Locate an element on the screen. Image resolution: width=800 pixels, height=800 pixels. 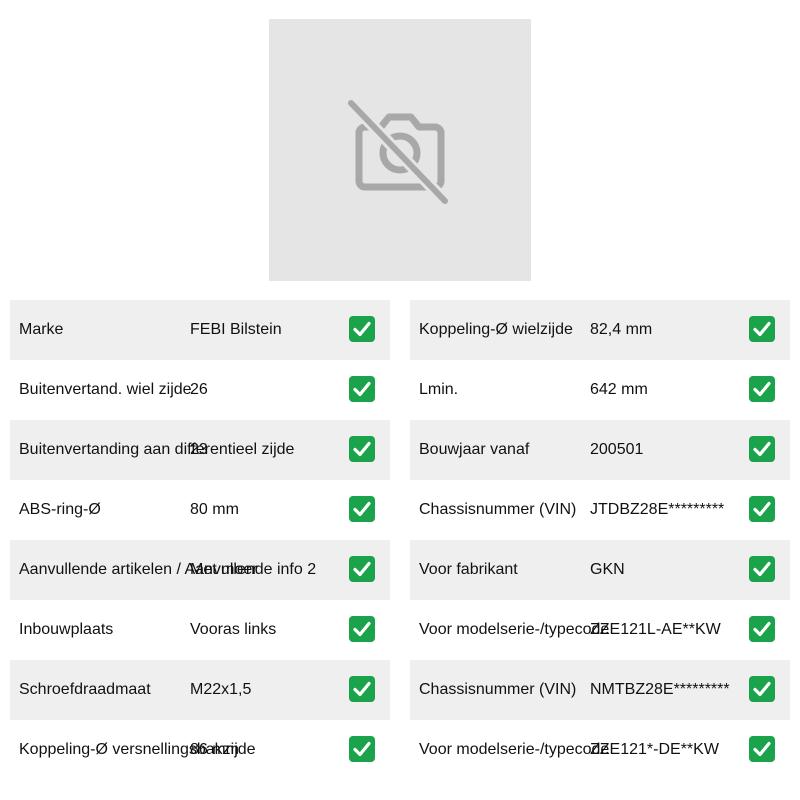
table-row: Voor modelserie-/typecode ZZE121L-AE**KW is located at coordinates (600, 630).